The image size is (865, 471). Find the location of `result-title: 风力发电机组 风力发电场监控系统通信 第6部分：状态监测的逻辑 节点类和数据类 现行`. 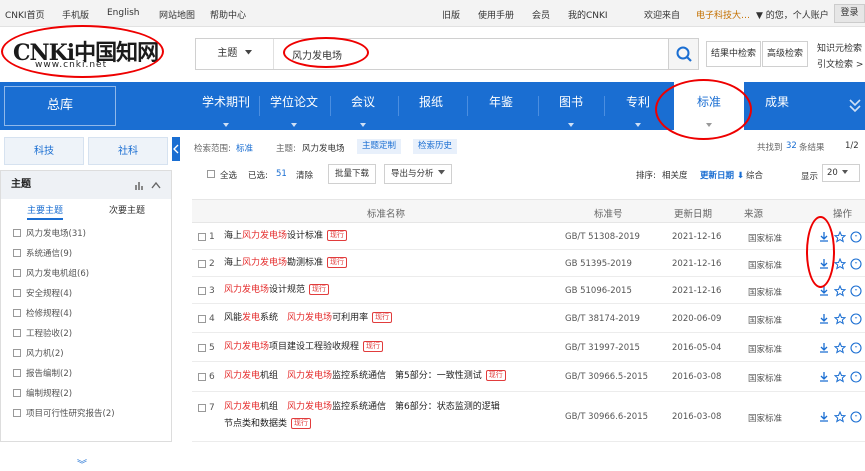

result-title: 风力发电机组 风力发电场监控系统通信 第6部分：状态监测的逻辑 节点类和数据类 现行 is located at coordinates (389, 416).